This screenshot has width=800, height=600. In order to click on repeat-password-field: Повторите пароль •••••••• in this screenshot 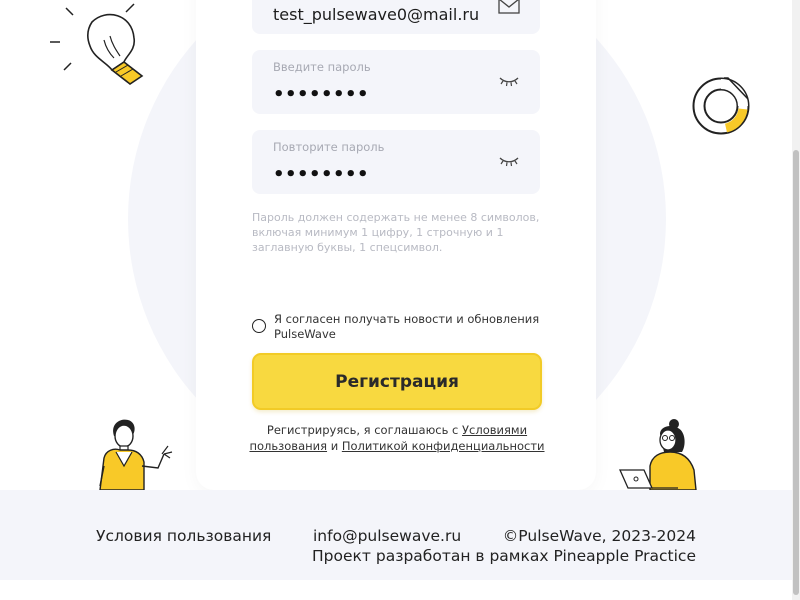, I will do `click(396, 162)`.